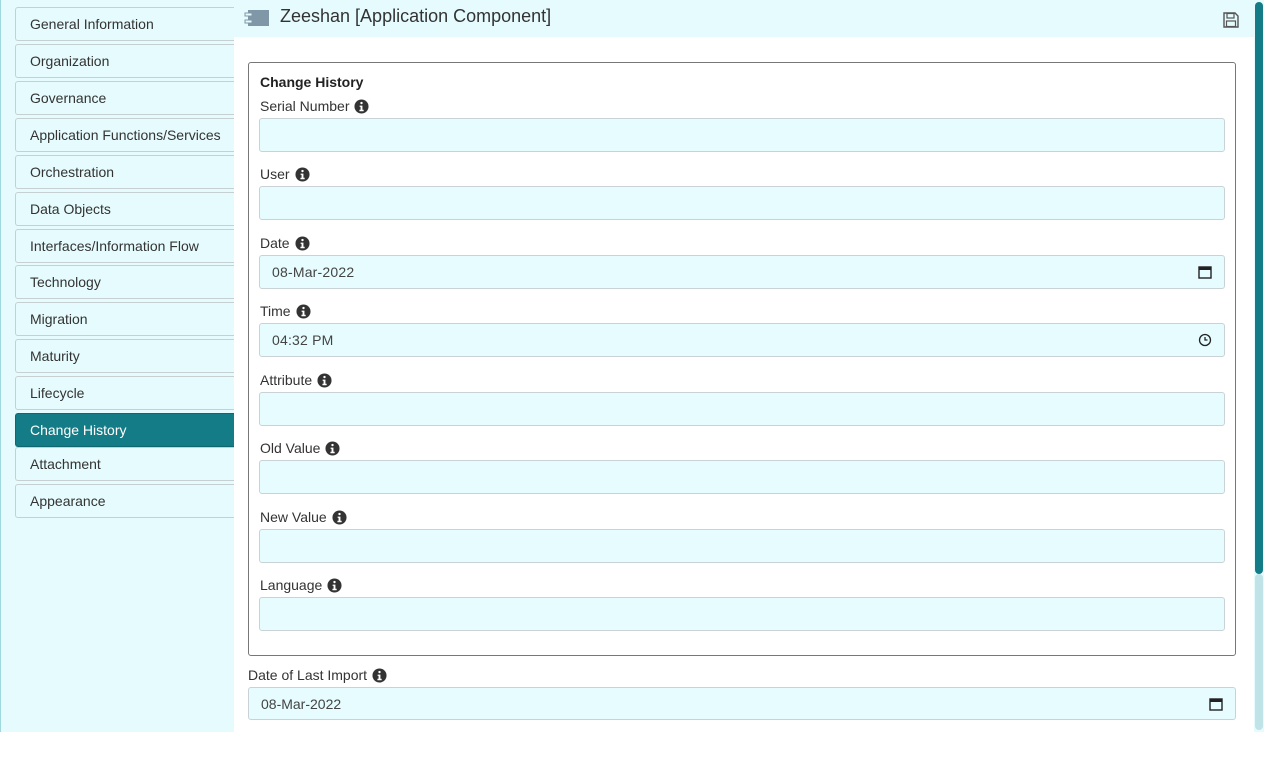  I want to click on sidebar-item-label: General Information, so click(92, 24).